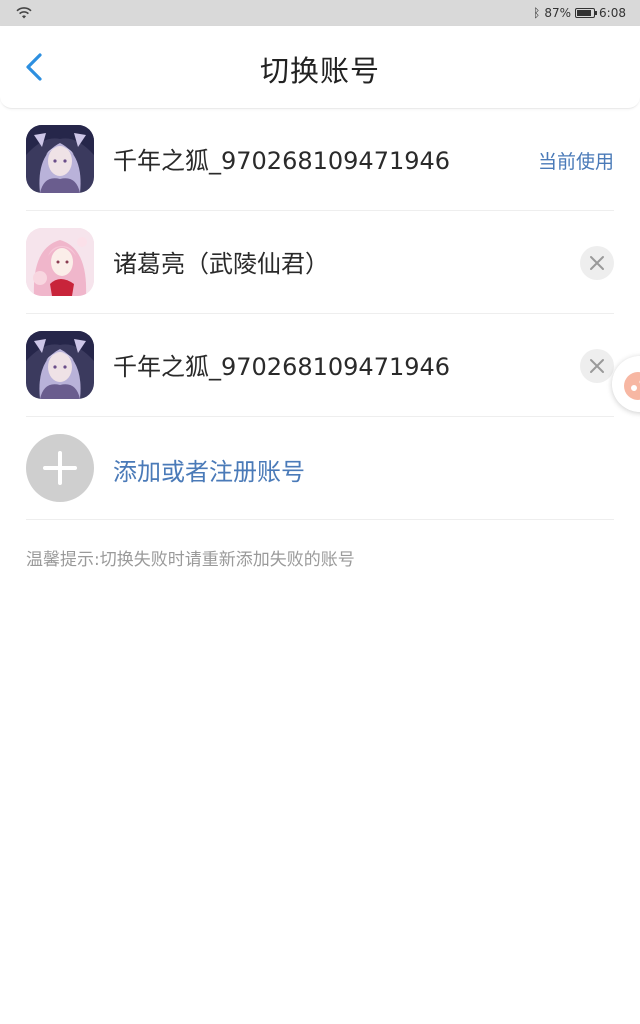 This screenshot has width=640, height=1024. I want to click on status-bar: ᛒ 87% 6:08, so click(320, 13).